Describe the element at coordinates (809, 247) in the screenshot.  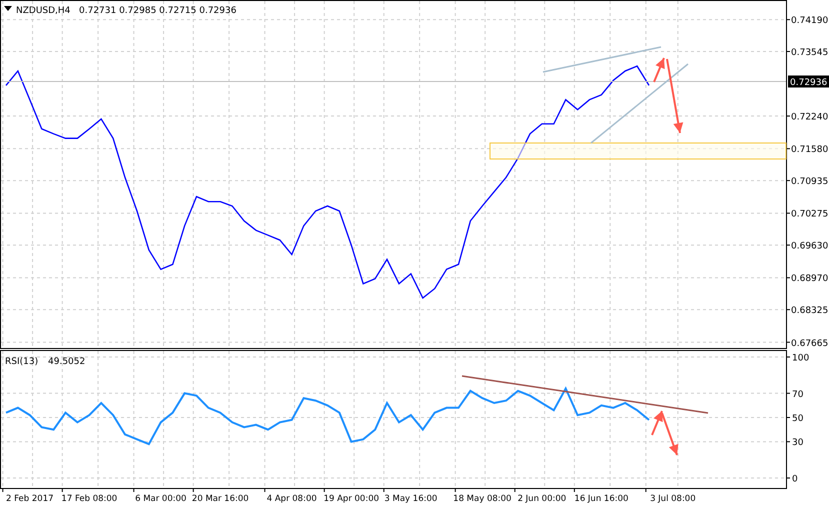
I see `price-axis-label: 0.69630` at that location.